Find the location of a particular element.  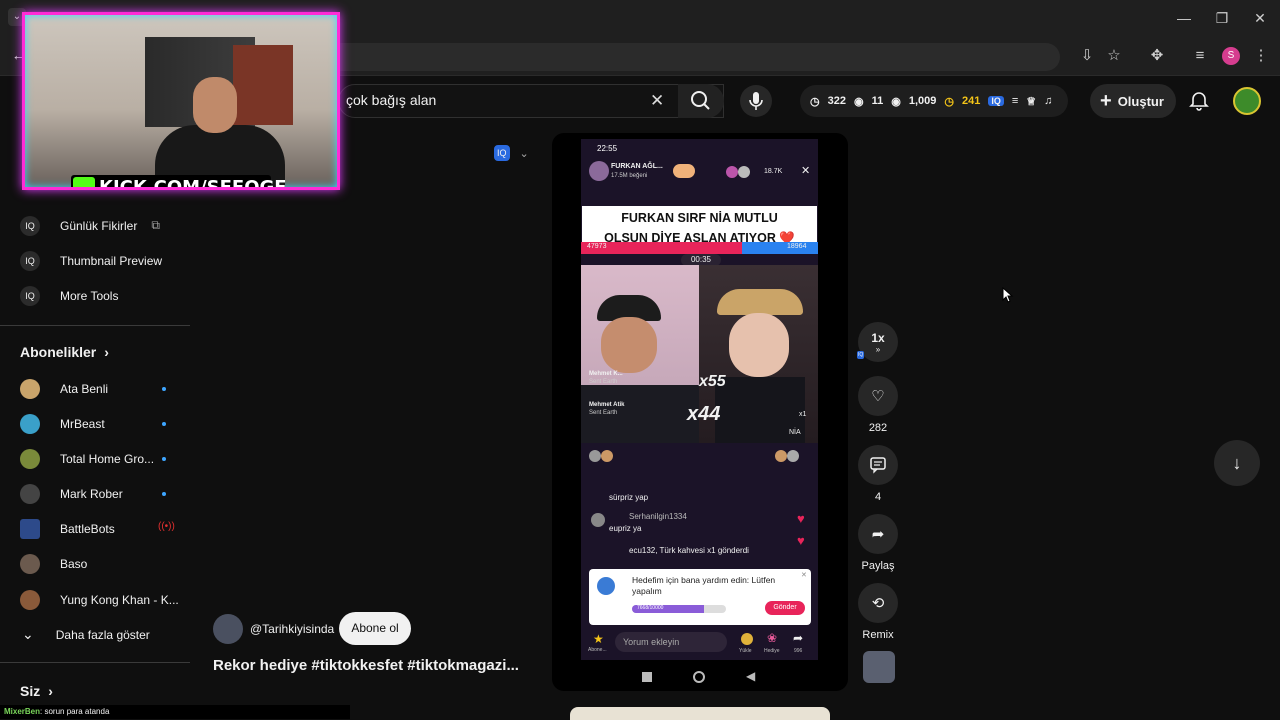

bottom-label-upload: Yükle is located at coordinates (745, 651).